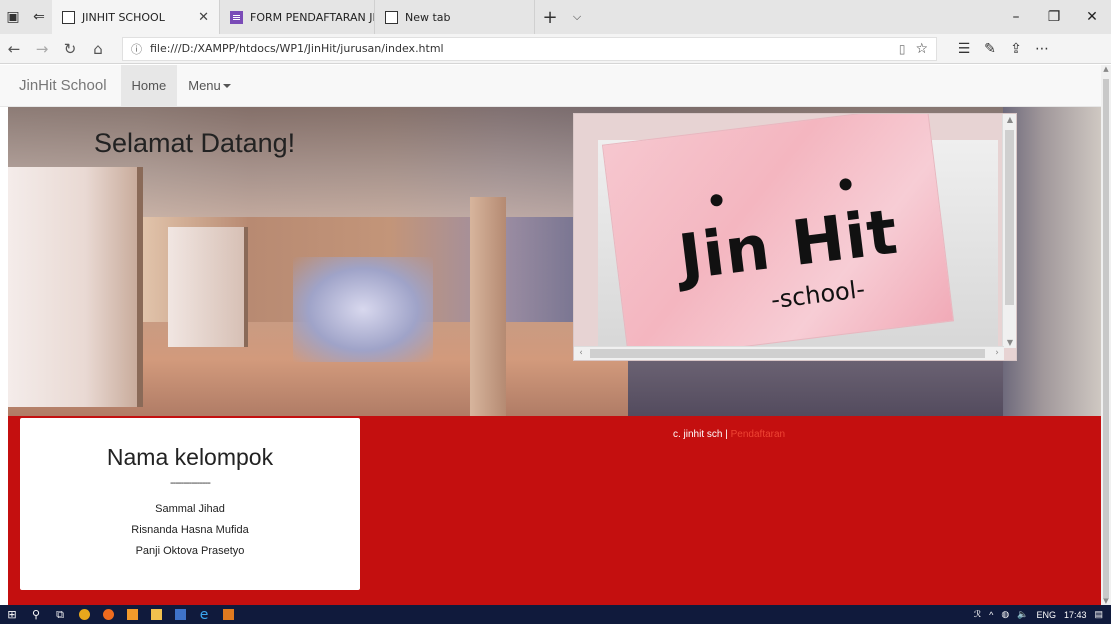  I want to click on tab-form-pendaftaran: FORM PENDAFTARAN JINH, so click(297, 17).